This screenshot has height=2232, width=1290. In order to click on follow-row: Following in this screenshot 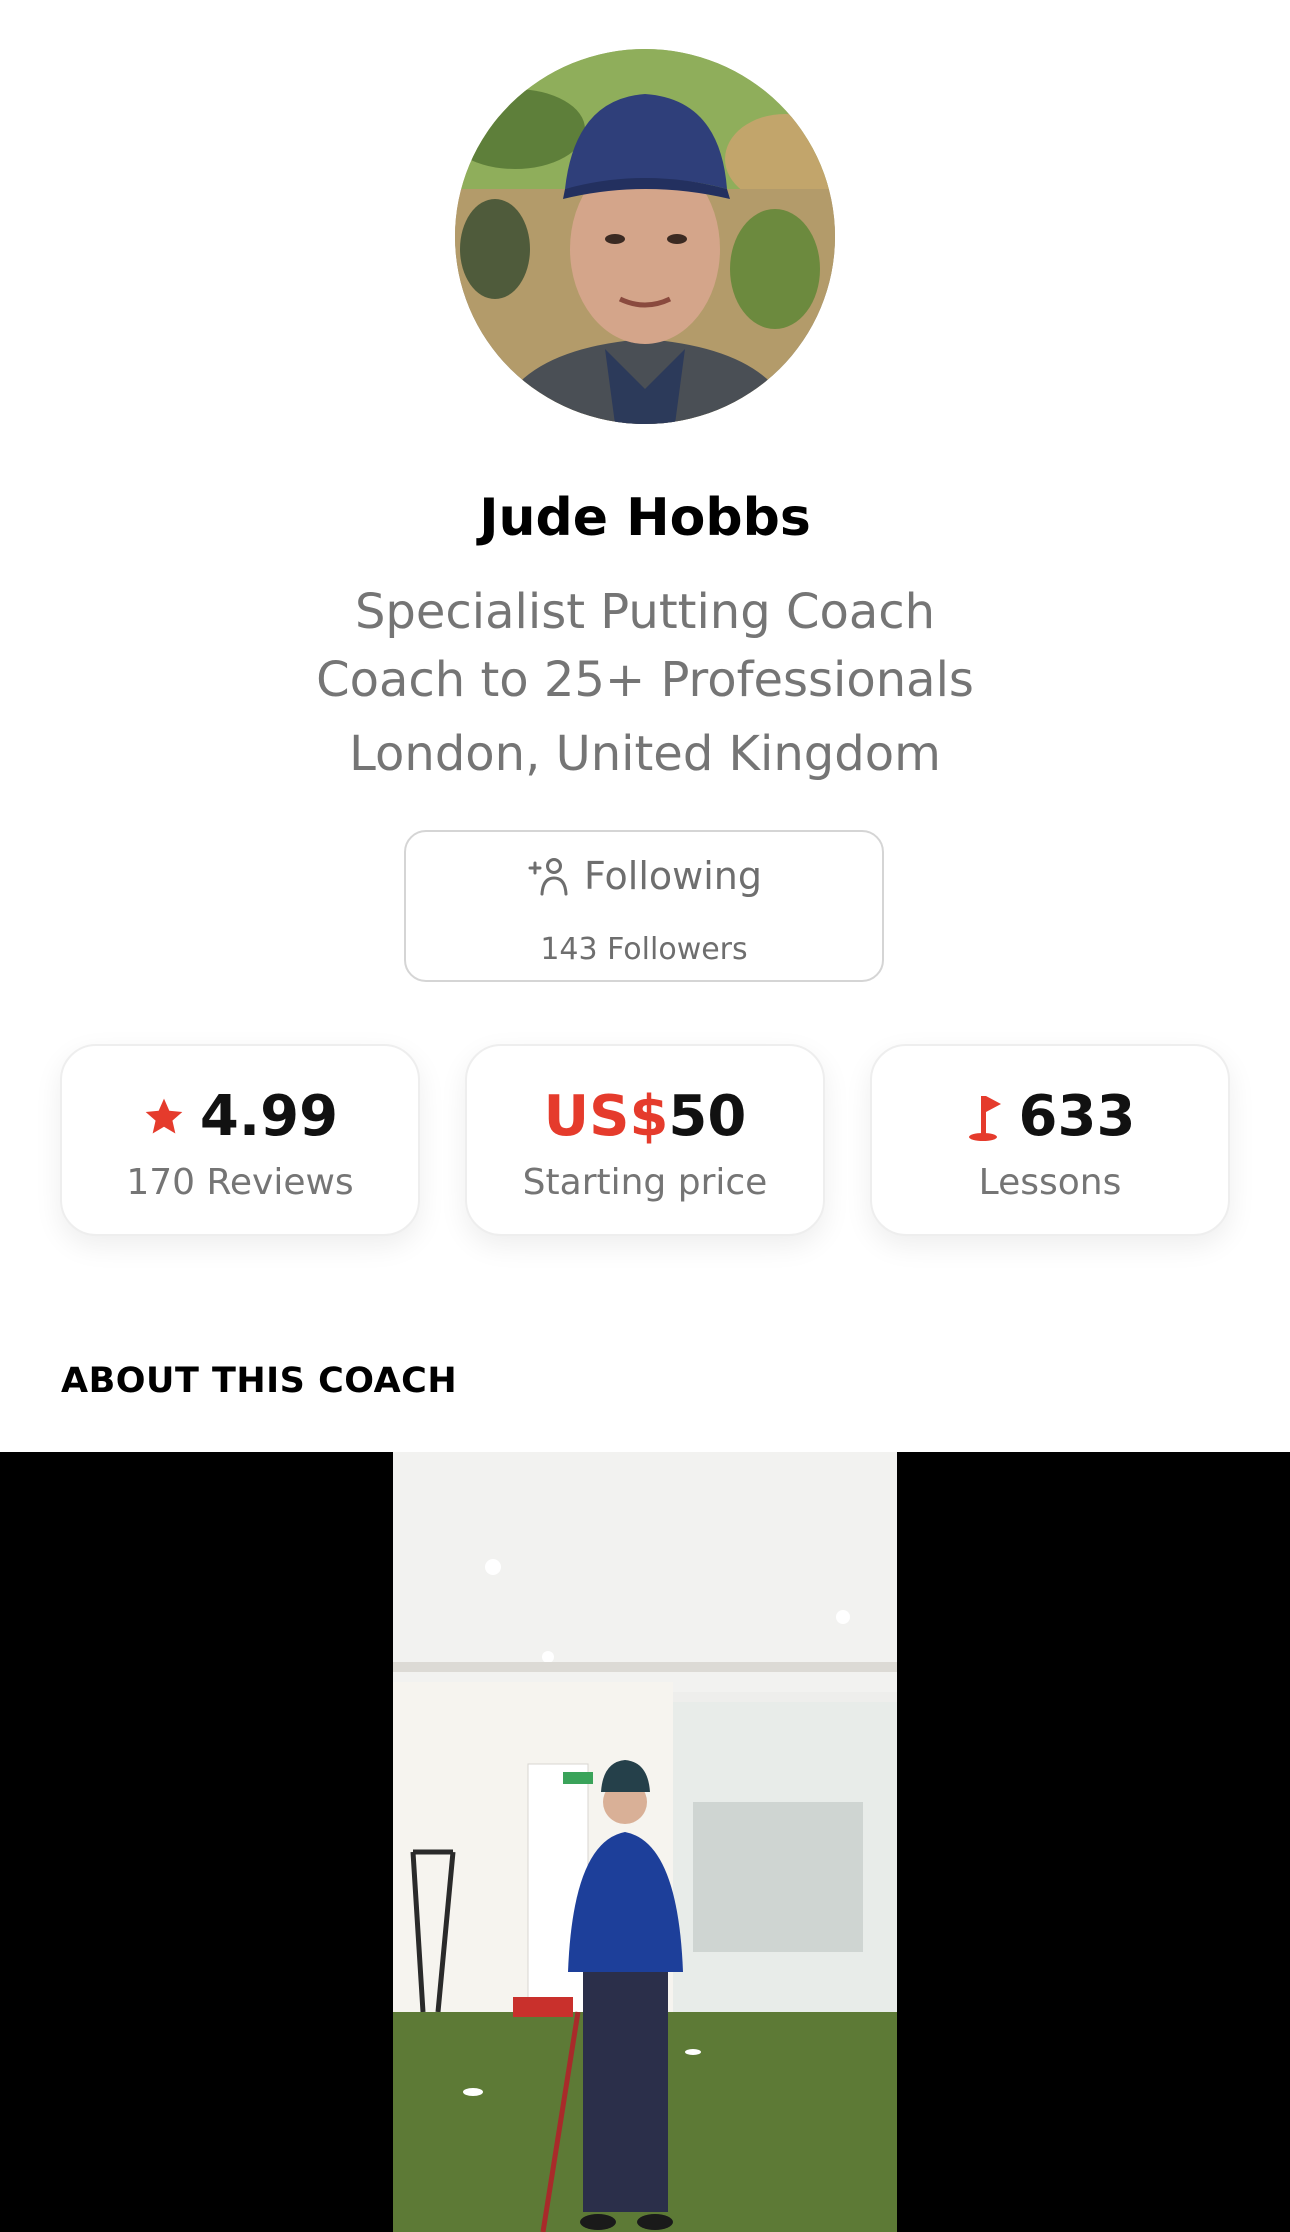, I will do `click(644, 876)`.